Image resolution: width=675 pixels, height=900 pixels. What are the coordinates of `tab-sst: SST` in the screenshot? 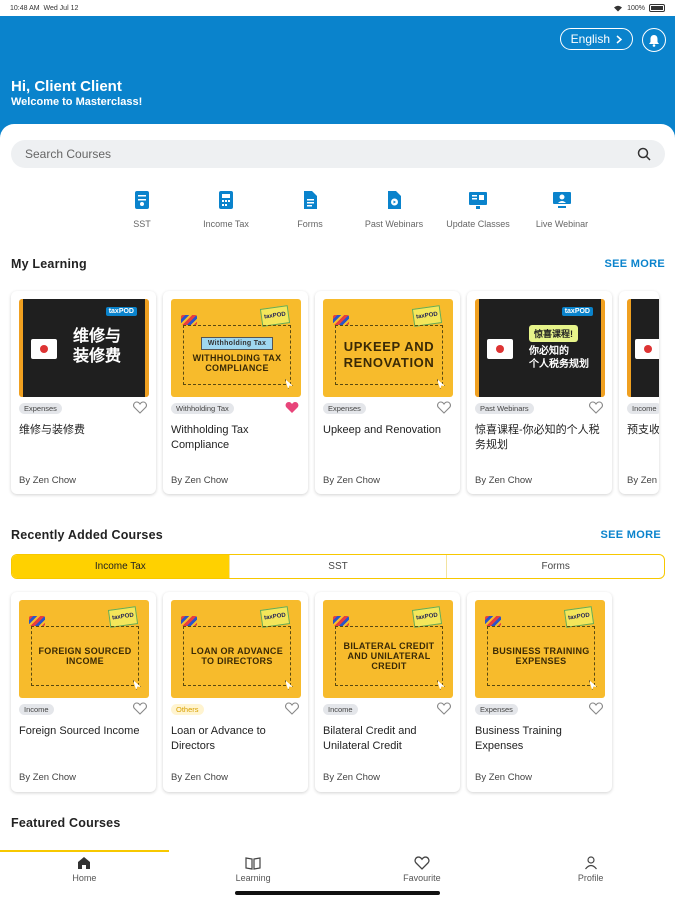 It's located at (339, 566).